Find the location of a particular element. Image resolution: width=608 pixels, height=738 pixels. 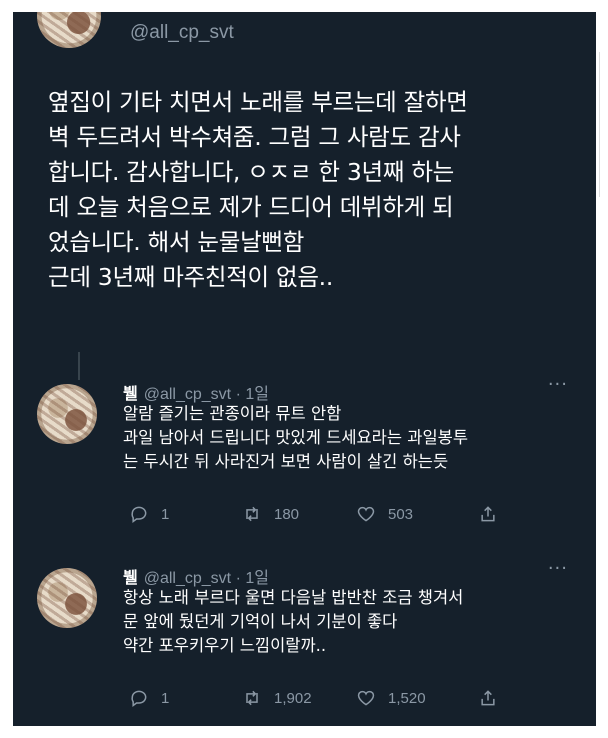

retweet-button: 1,902 is located at coordinates (277, 698).